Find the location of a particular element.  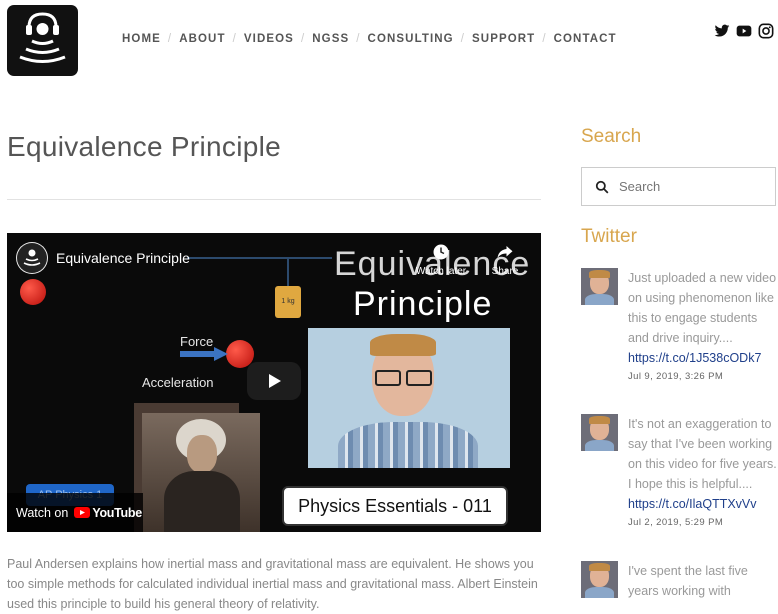

youtube-icon is located at coordinates (744, 31).